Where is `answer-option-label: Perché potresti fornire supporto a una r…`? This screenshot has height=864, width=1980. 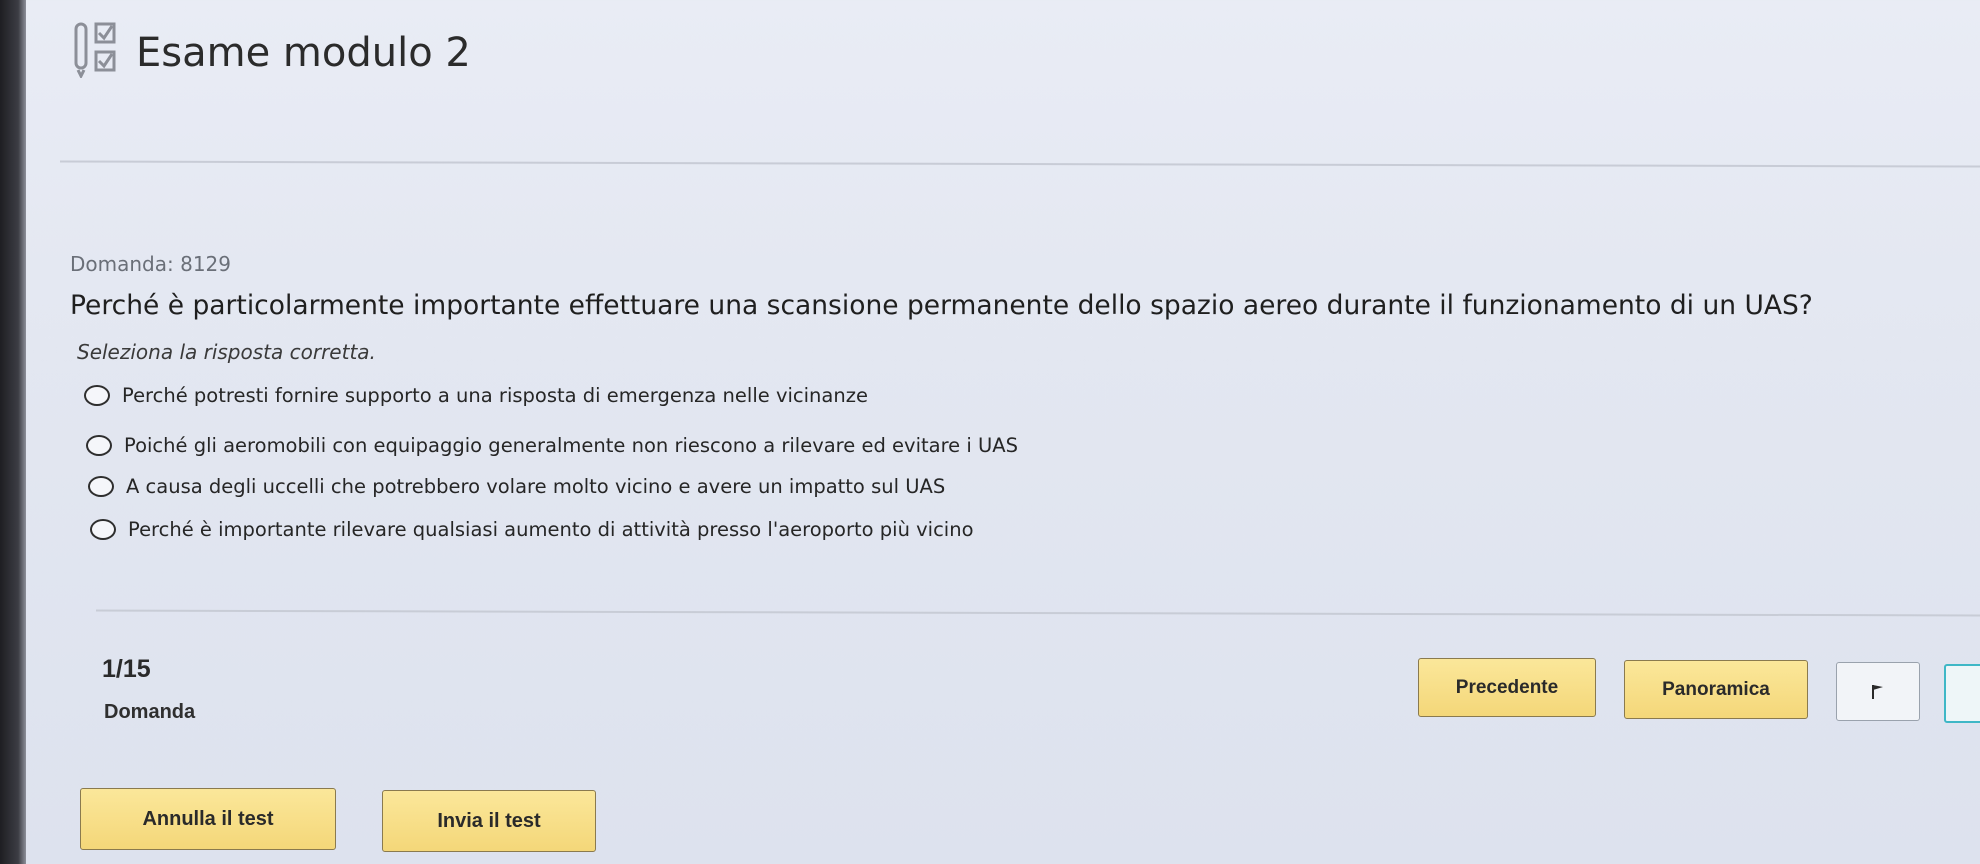 answer-option-label: Perché potresti fornire supporto a una r… is located at coordinates (495, 395).